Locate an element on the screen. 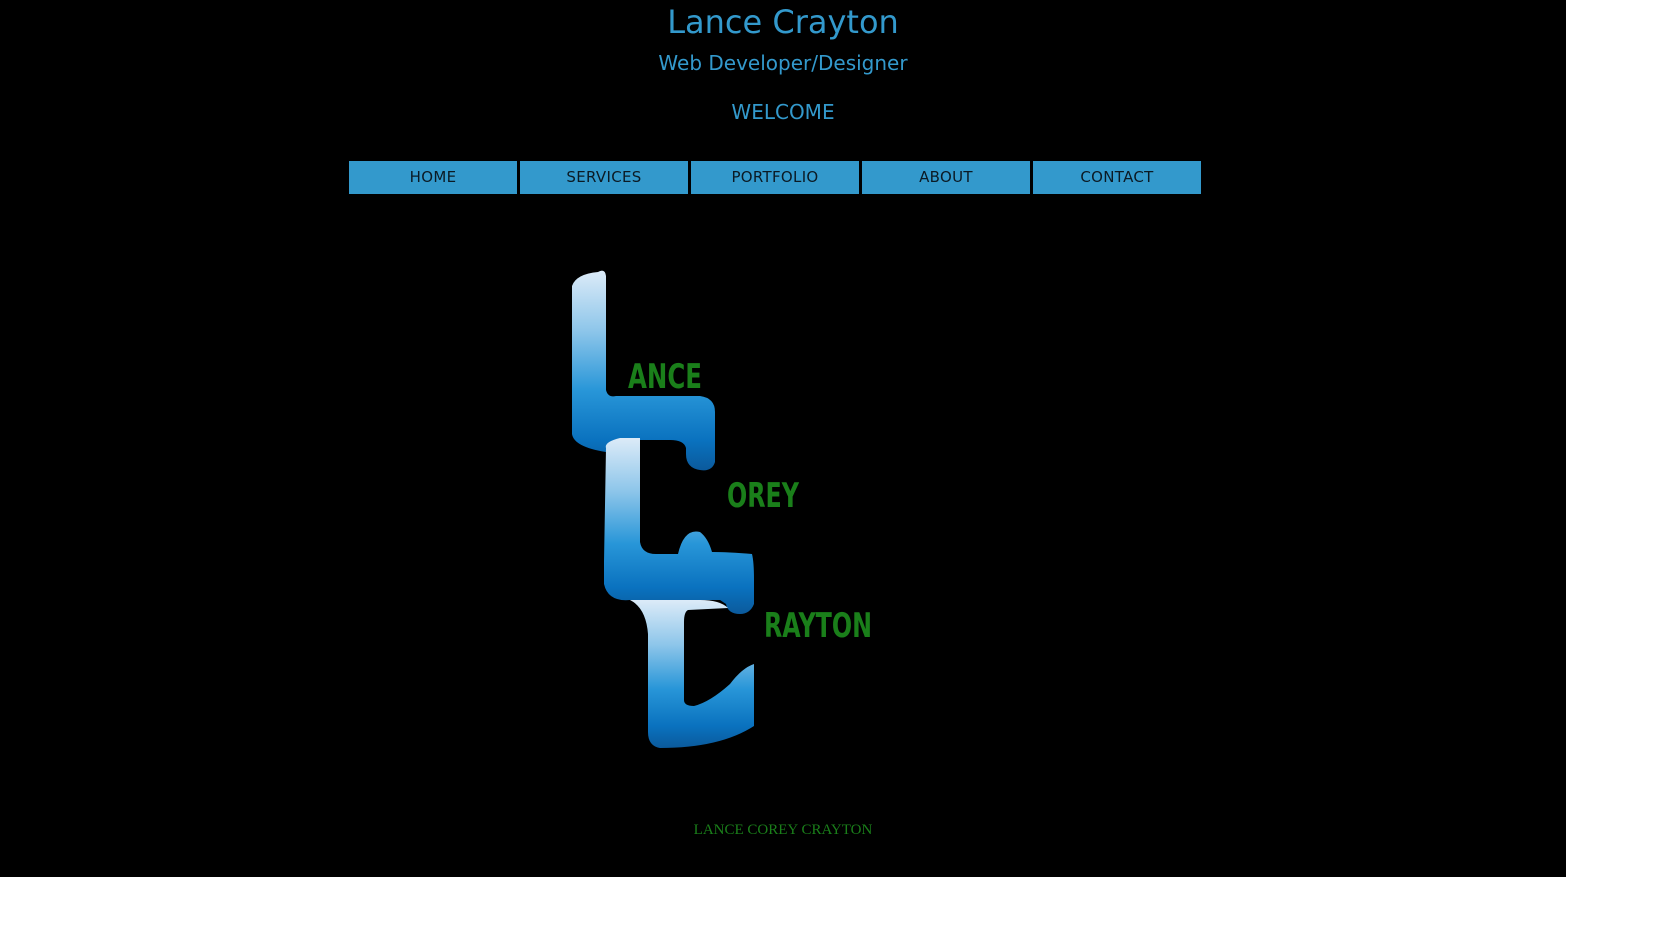 The width and height of the screenshot is (1662, 931). lcc-logo: ANCE OREY RAYTON is located at coordinates (722, 509).